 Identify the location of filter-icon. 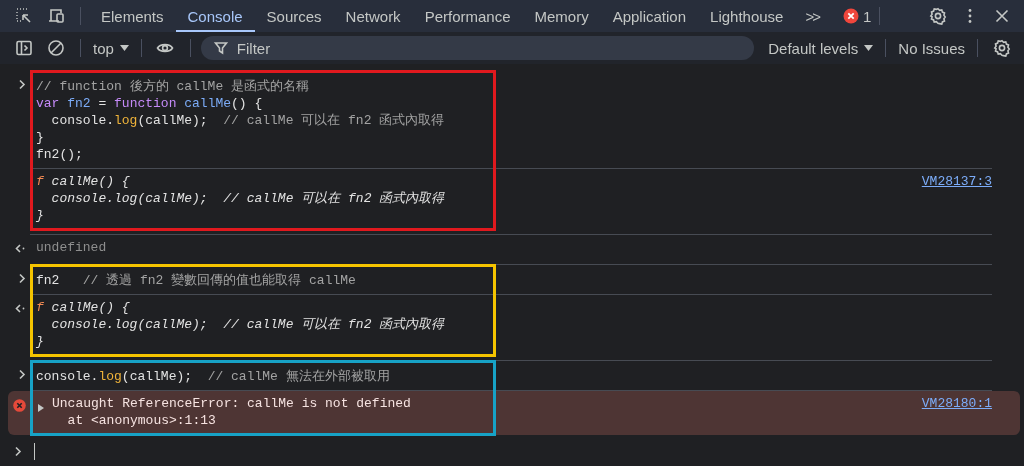
(220, 48).